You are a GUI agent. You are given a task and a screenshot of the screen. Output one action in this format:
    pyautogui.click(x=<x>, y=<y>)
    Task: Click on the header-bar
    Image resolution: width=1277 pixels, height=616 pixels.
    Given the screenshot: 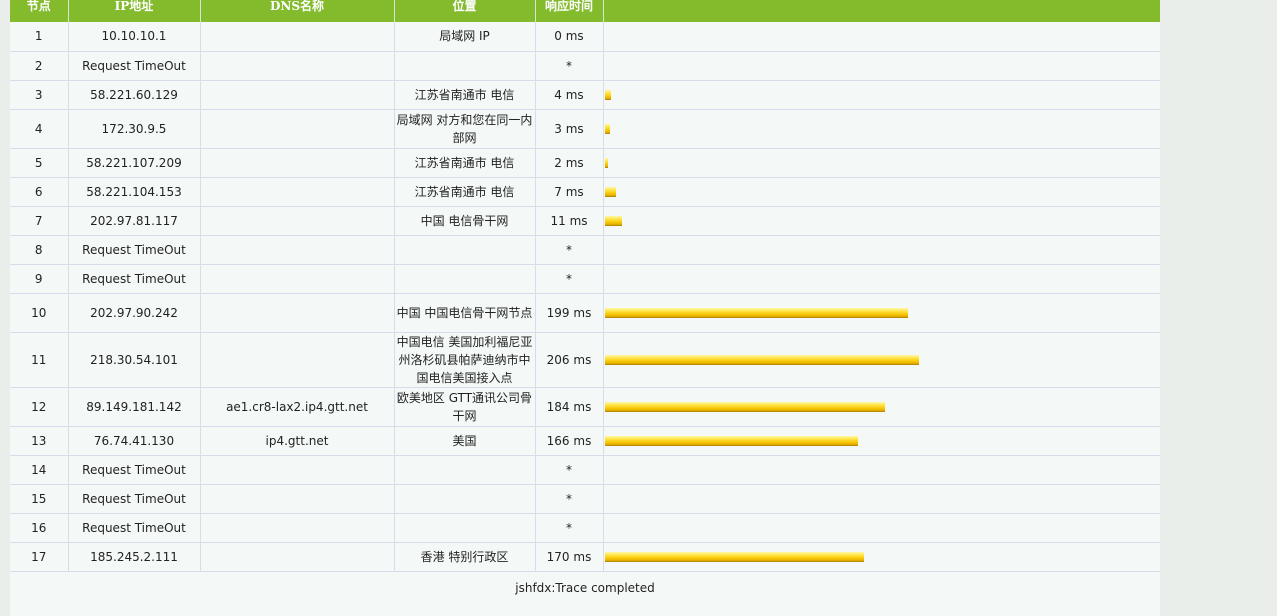 What is the action you would take?
    pyautogui.click(x=881, y=11)
    